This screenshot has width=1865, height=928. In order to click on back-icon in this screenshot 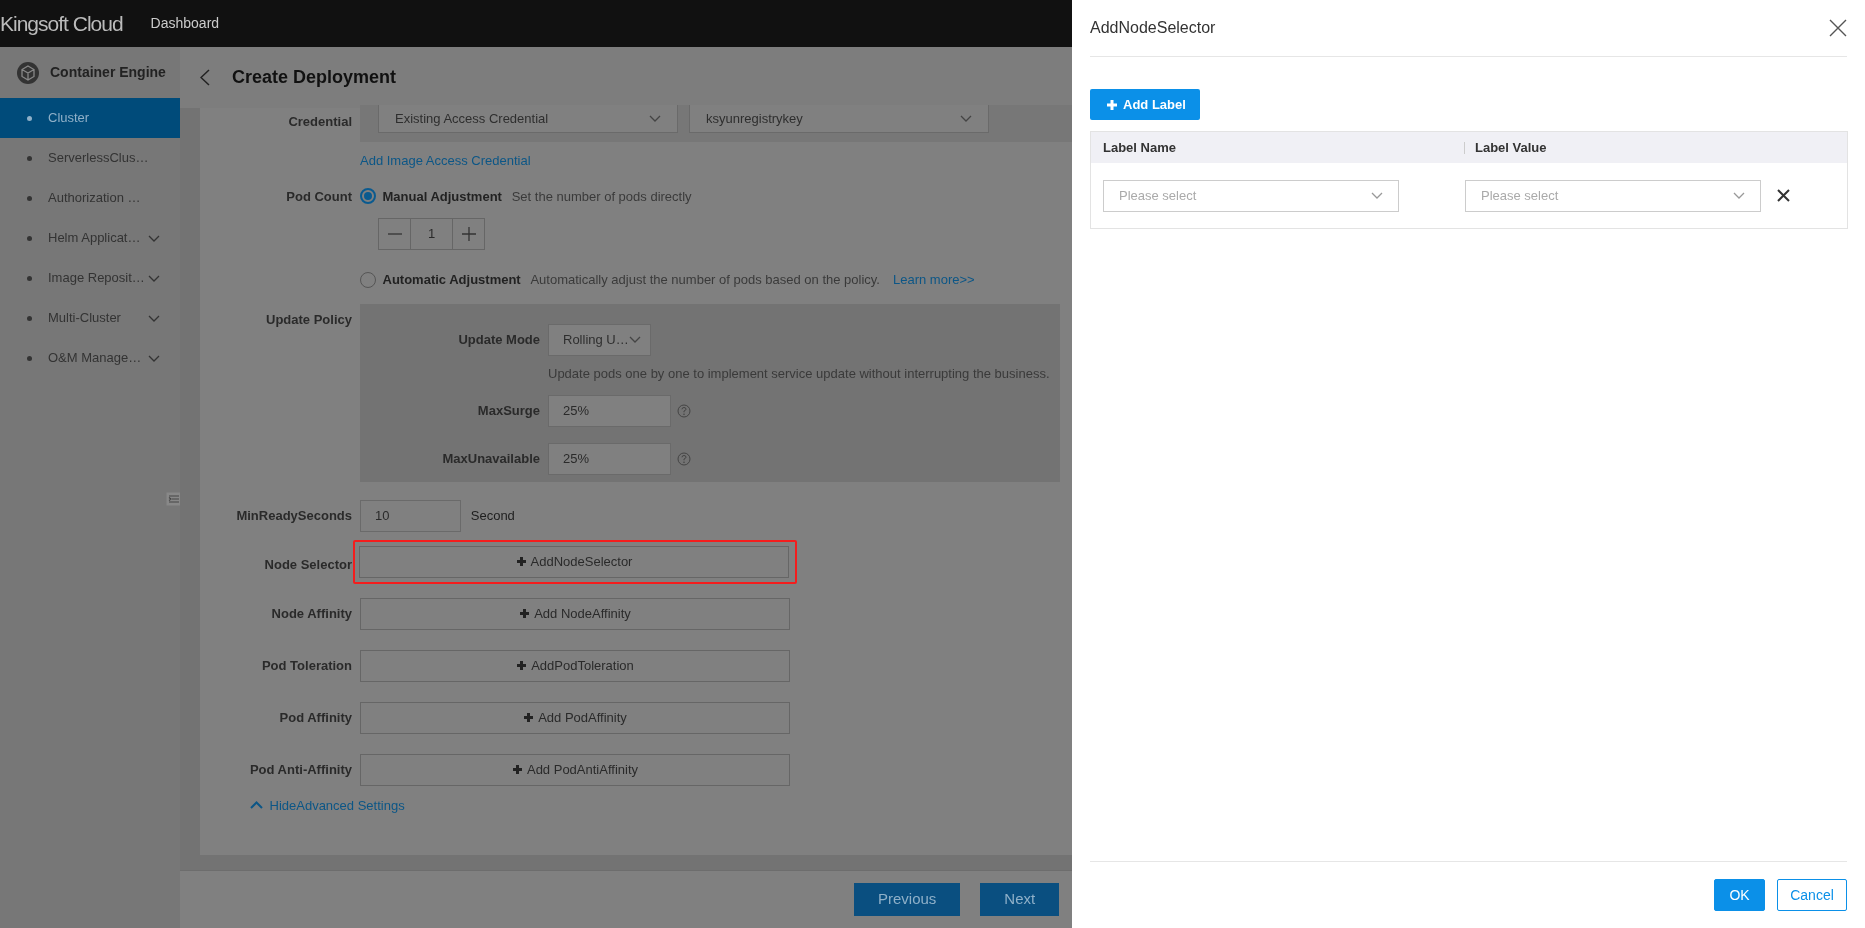, I will do `click(205, 77)`.